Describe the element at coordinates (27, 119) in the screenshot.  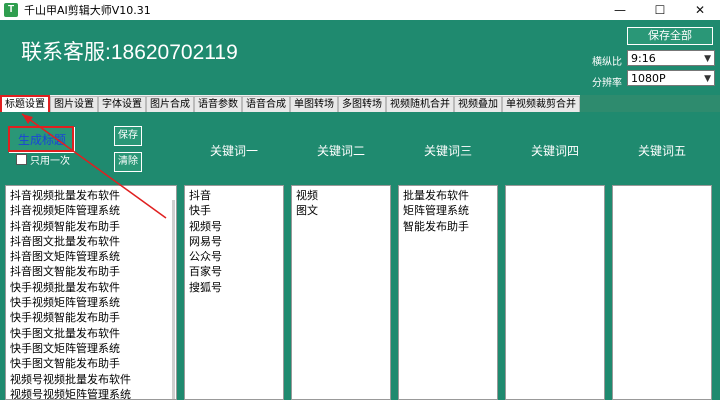
I see `arrow-head` at that location.